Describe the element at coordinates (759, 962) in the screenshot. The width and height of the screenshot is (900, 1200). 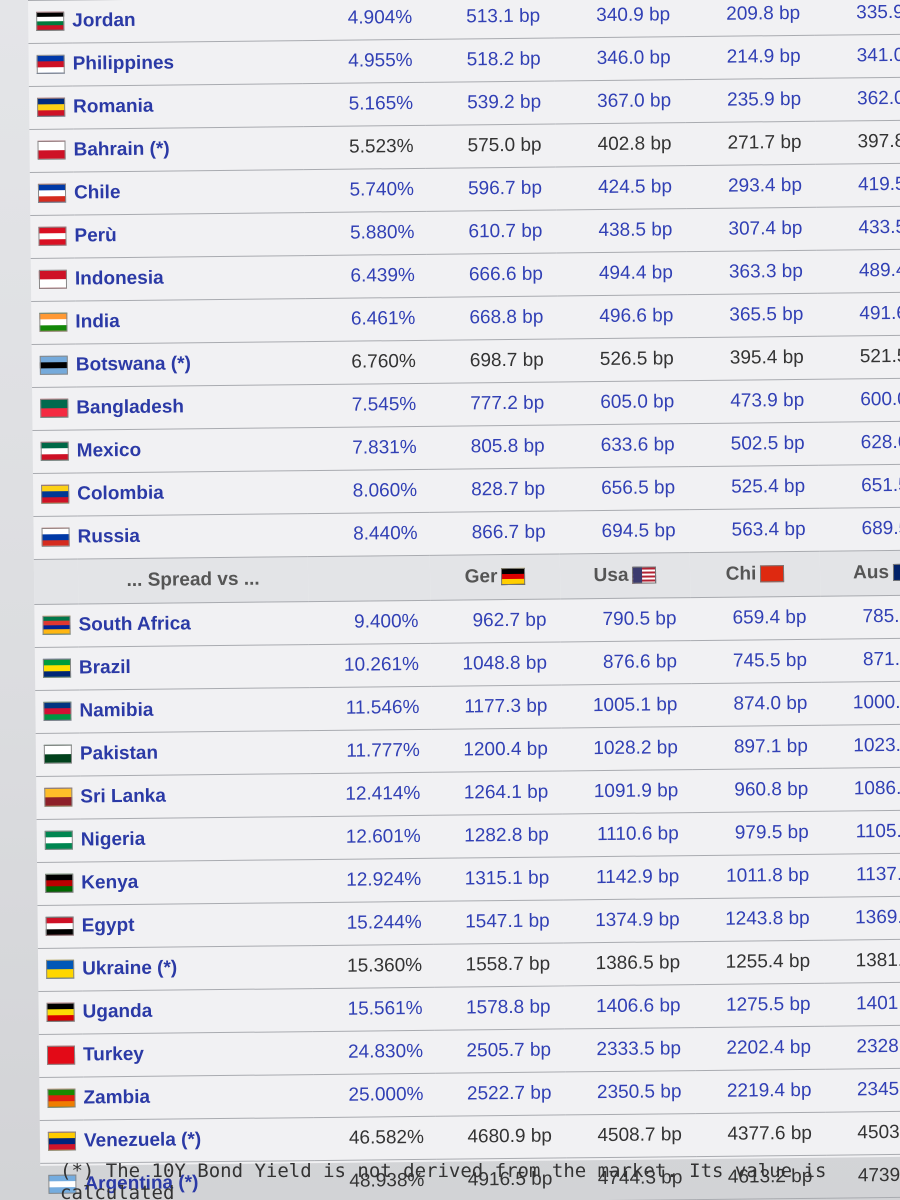
I see `spread-chi-value: 1255.4 bp` at that location.